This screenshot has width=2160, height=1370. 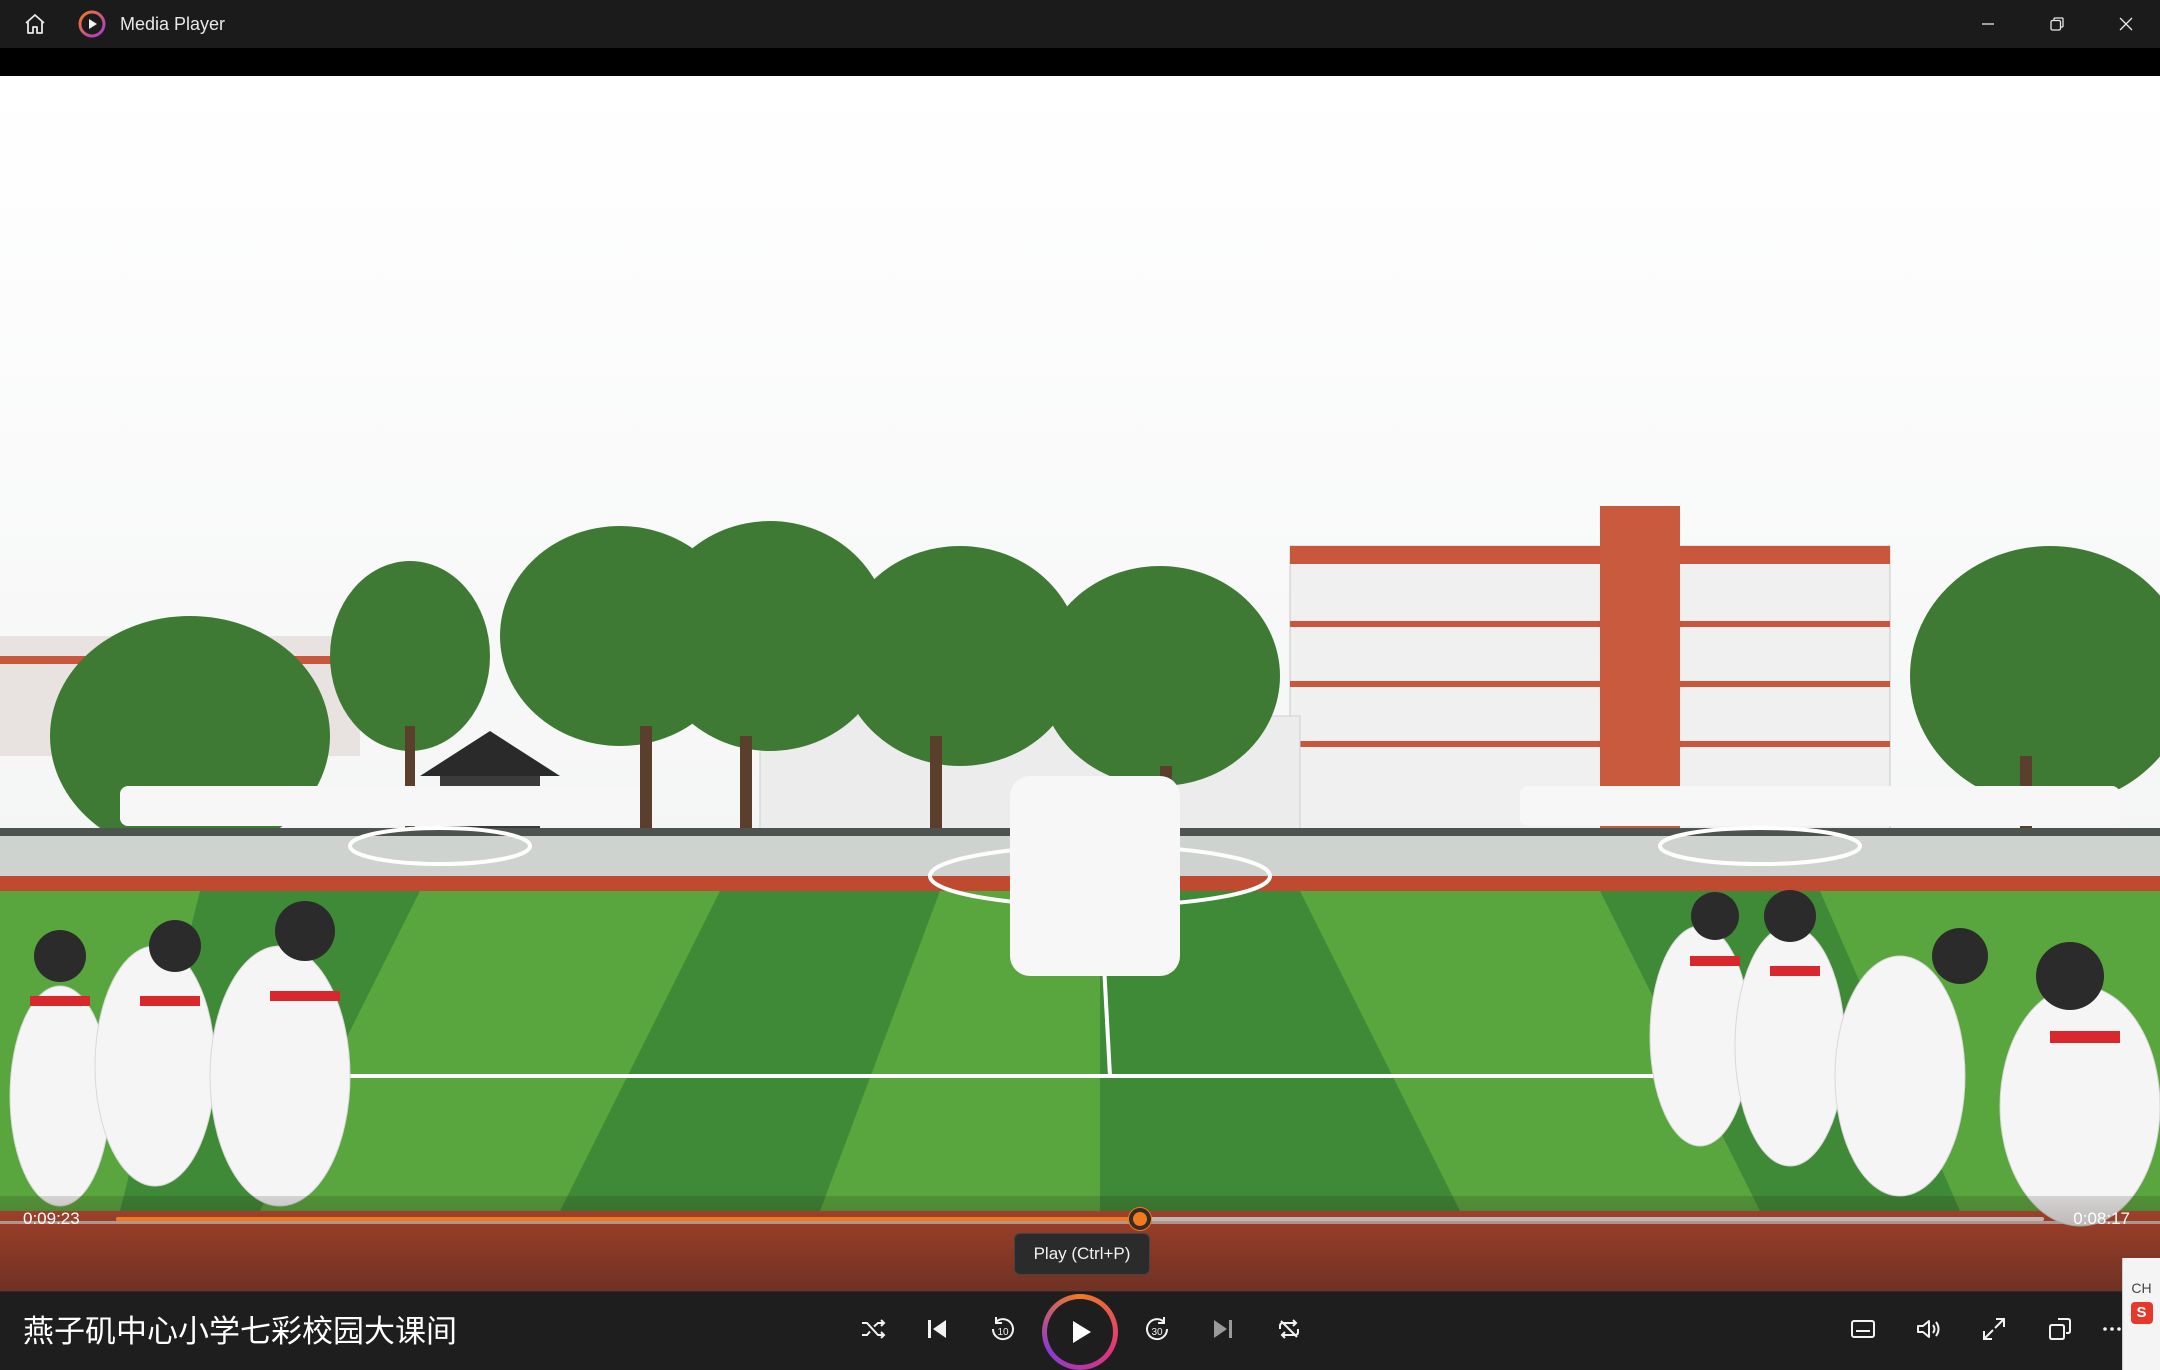 I want to click on elapsed-time: 0:09:23, so click(x=51, y=1218).